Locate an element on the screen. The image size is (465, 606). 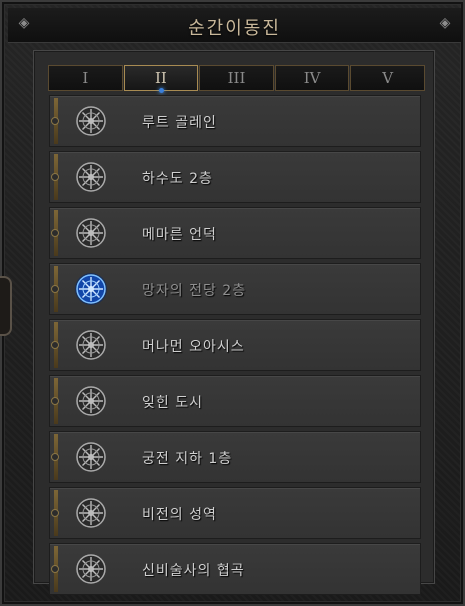
side-ornament is located at coordinates (6, 306).